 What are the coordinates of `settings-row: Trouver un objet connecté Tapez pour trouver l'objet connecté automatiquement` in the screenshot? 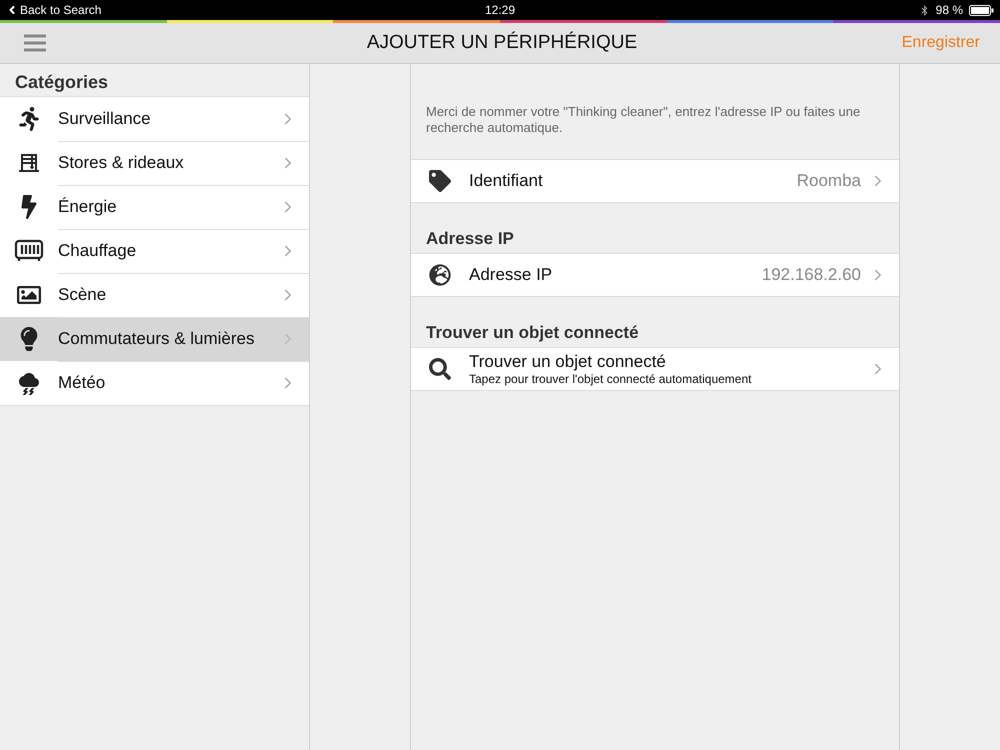 It's located at (655, 369).